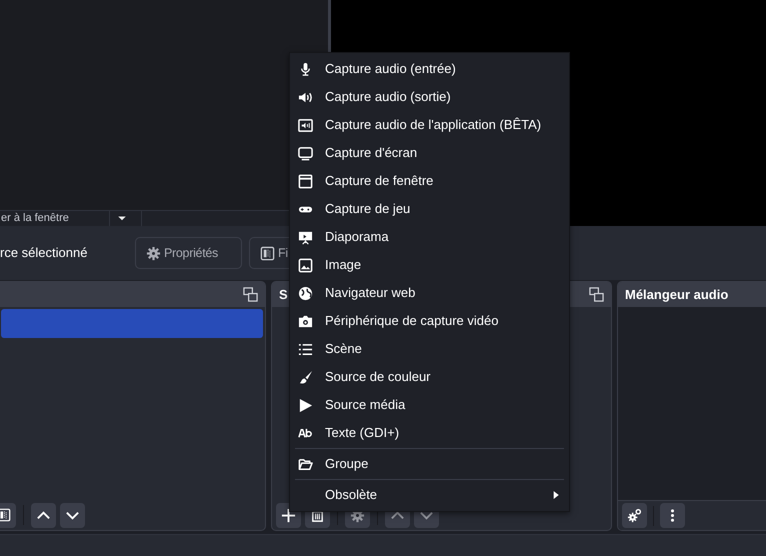 Image resolution: width=766 pixels, height=556 pixels. I want to click on menu-item: Navigateur web, so click(429, 293).